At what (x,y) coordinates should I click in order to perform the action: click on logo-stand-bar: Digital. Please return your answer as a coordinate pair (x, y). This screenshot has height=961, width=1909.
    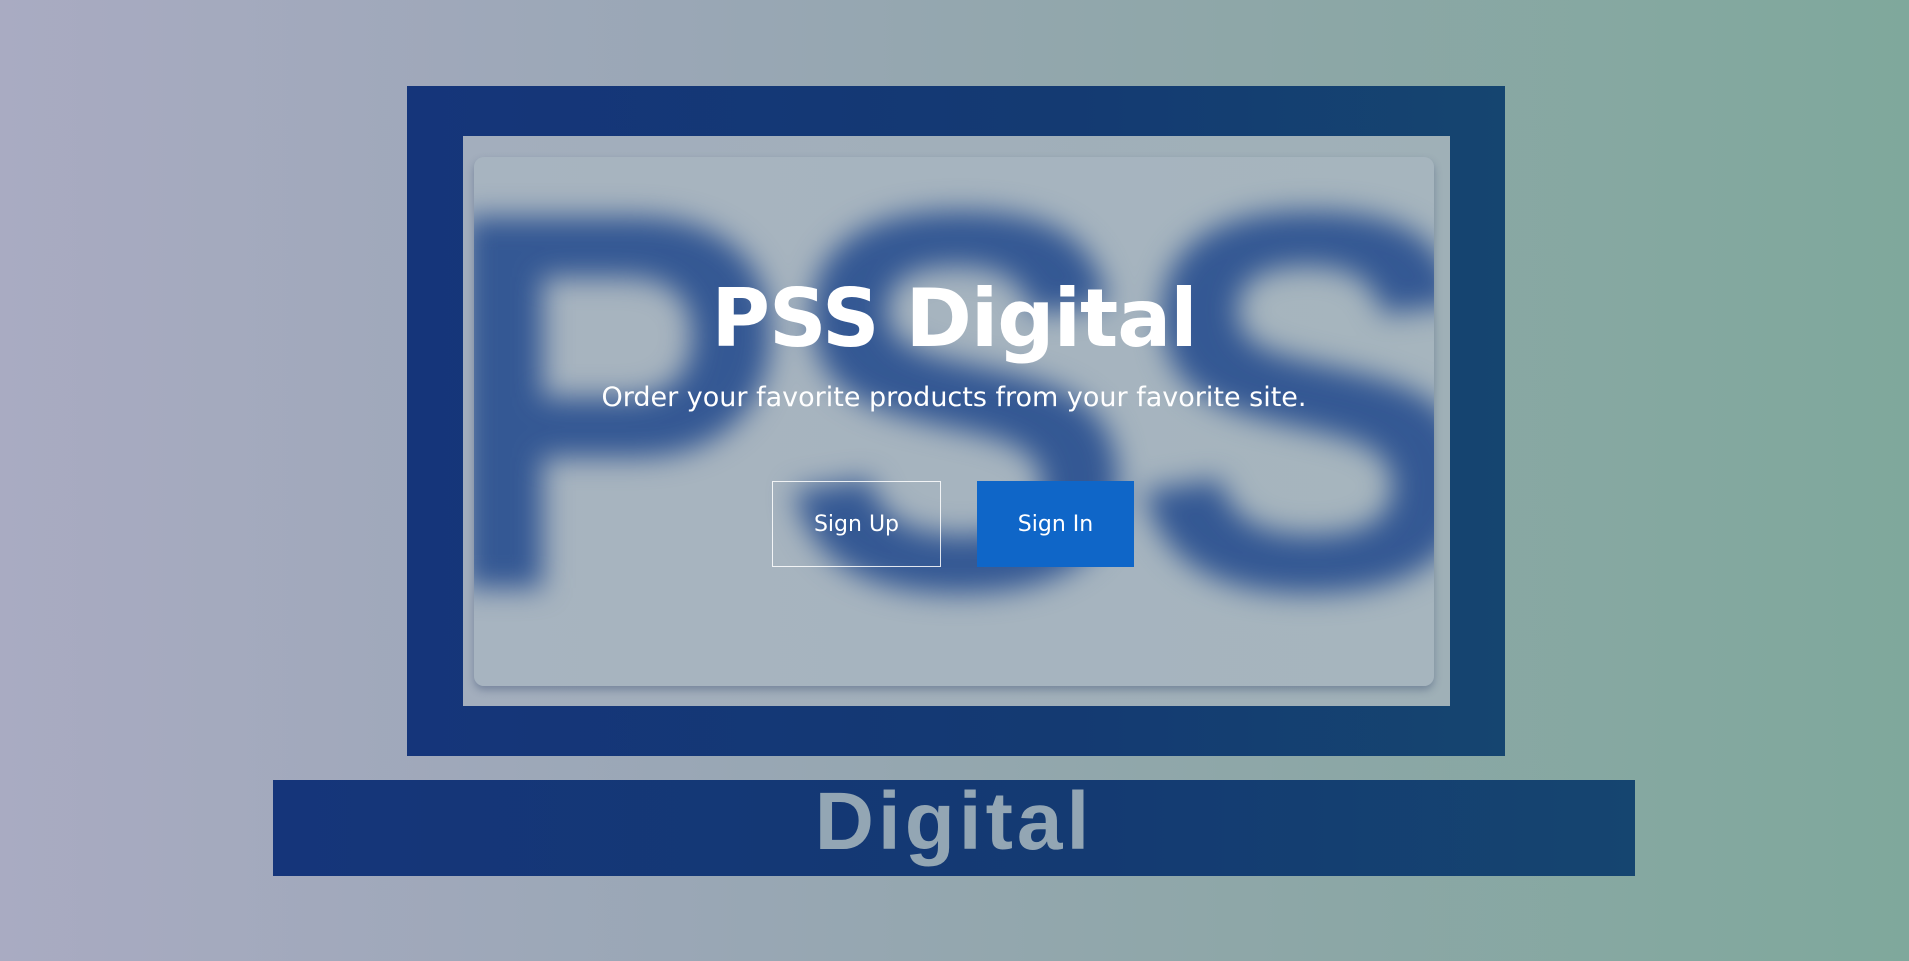
    Looking at the image, I should click on (954, 828).